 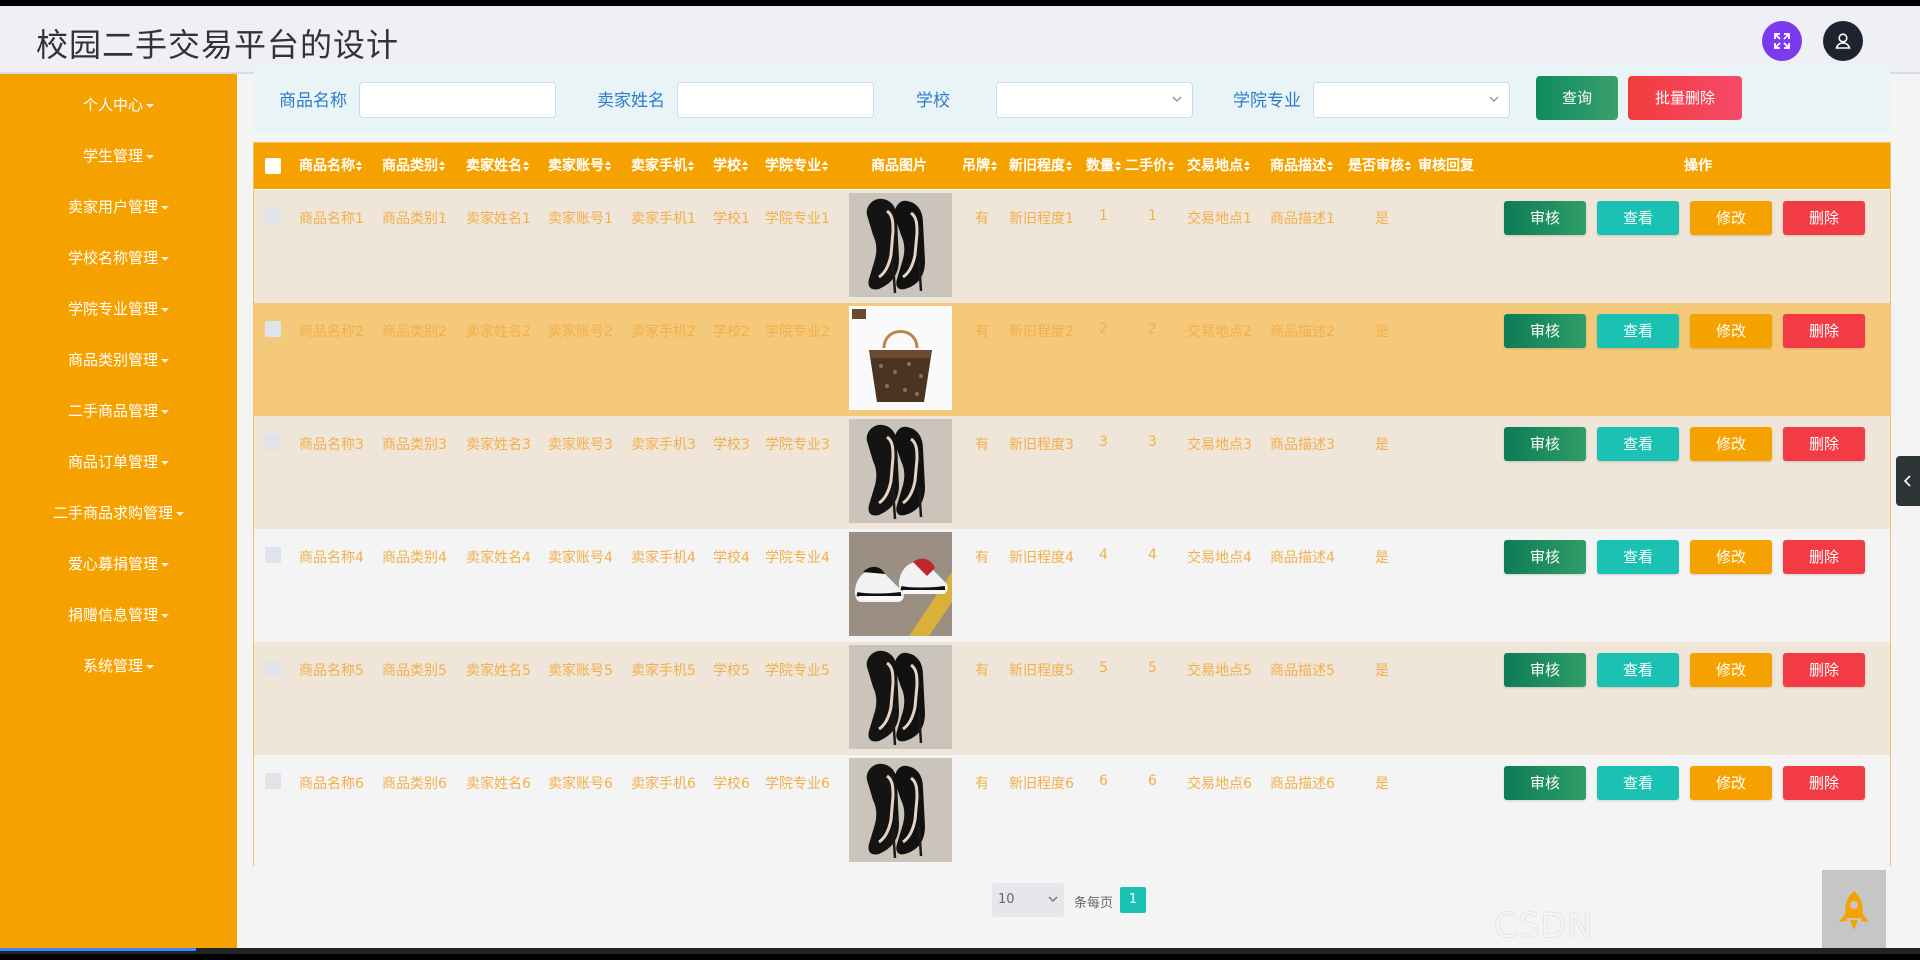 I want to click on column-header: 卖家账号, so click(x=579, y=166).